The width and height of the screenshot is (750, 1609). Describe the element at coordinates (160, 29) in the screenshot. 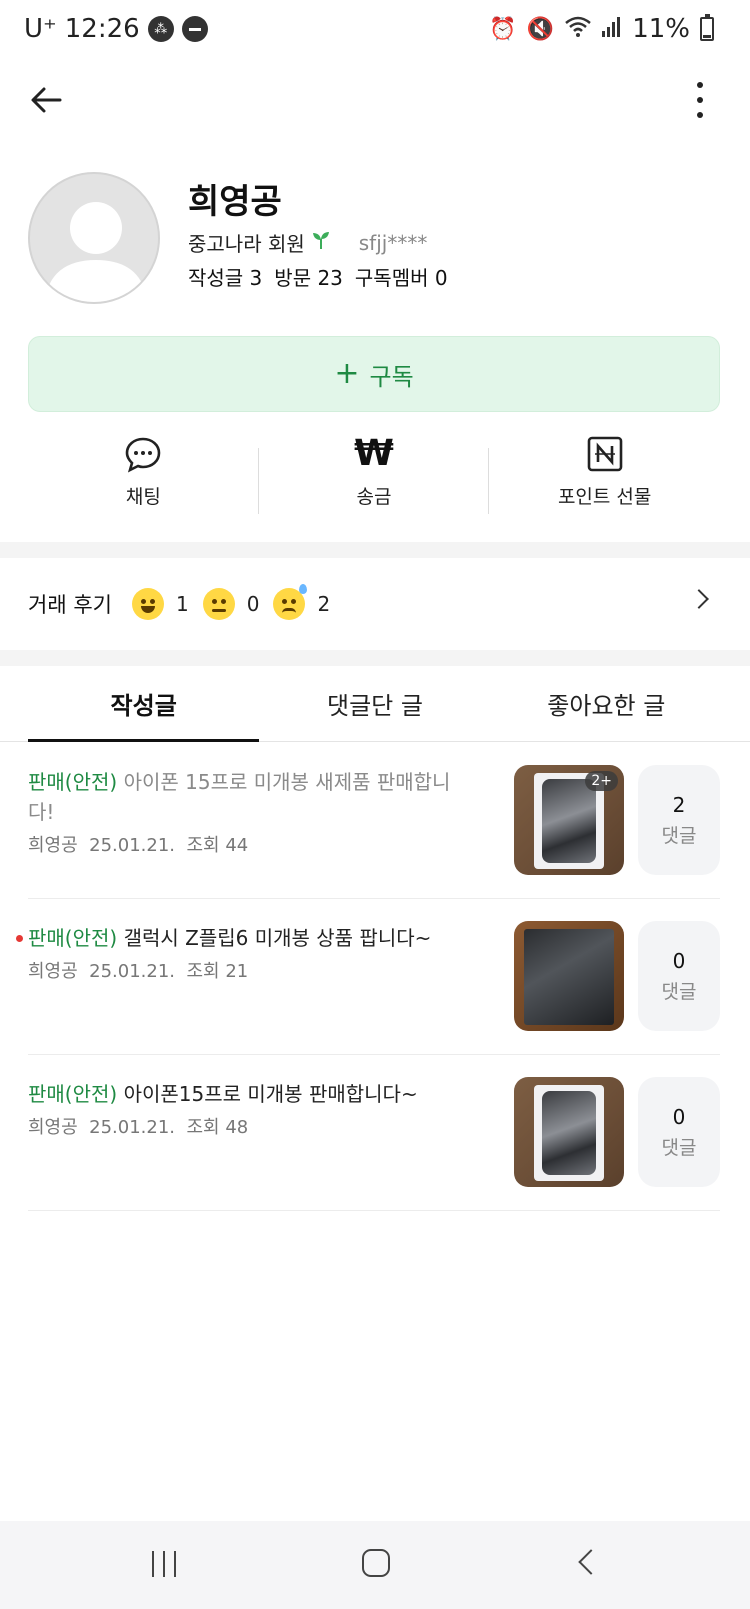

I see `app-notification-icon: ⁂` at that location.